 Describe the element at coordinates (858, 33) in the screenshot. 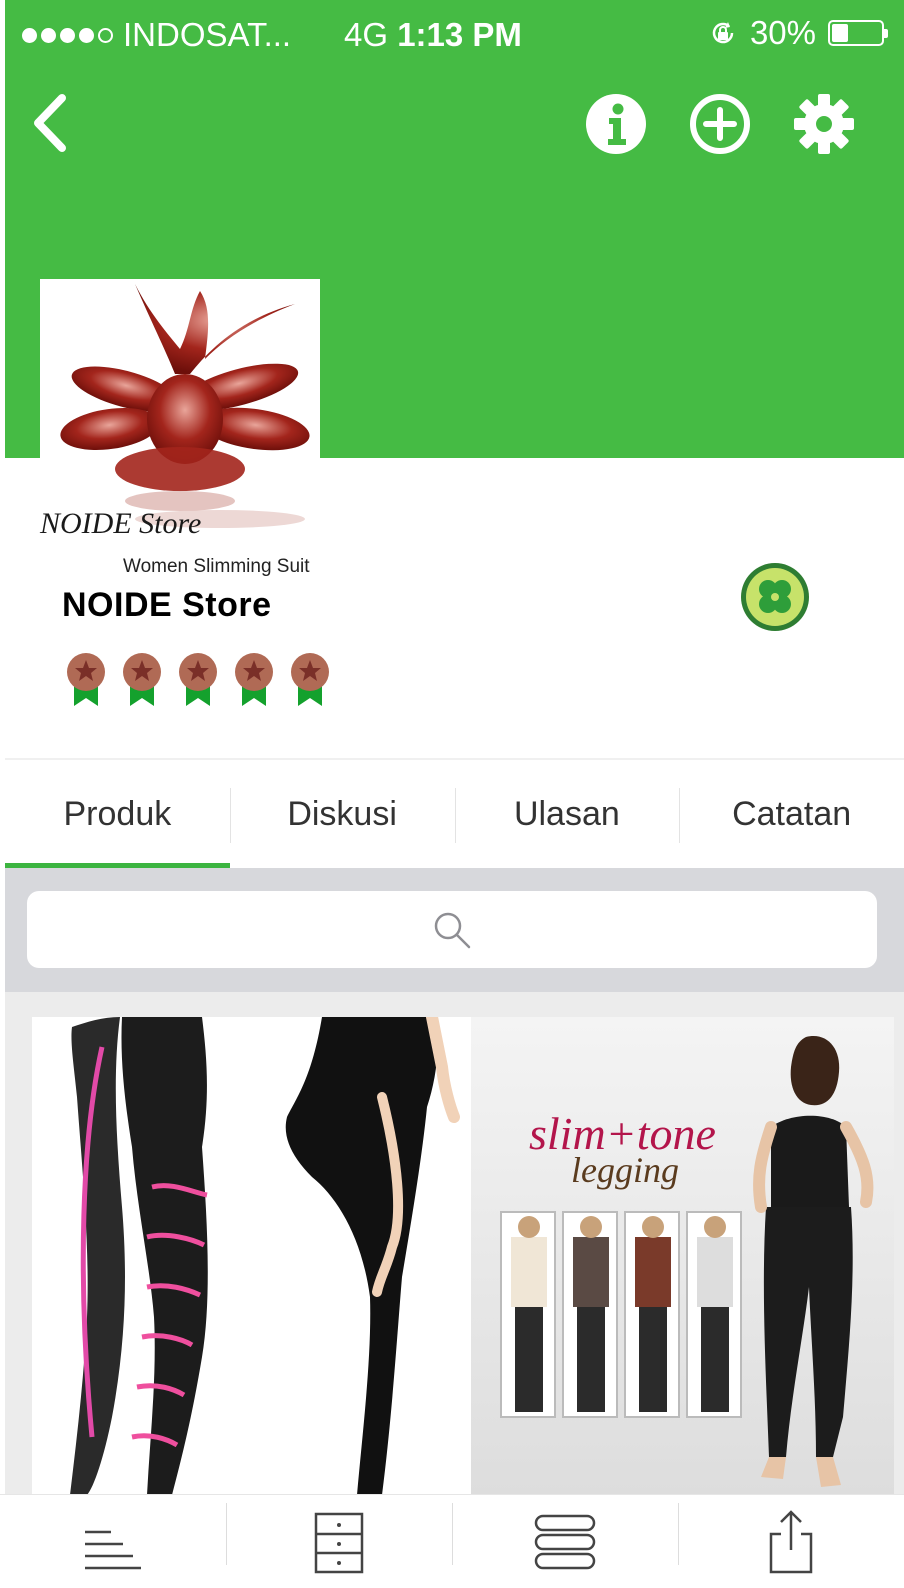

I see `battery-icon` at that location.